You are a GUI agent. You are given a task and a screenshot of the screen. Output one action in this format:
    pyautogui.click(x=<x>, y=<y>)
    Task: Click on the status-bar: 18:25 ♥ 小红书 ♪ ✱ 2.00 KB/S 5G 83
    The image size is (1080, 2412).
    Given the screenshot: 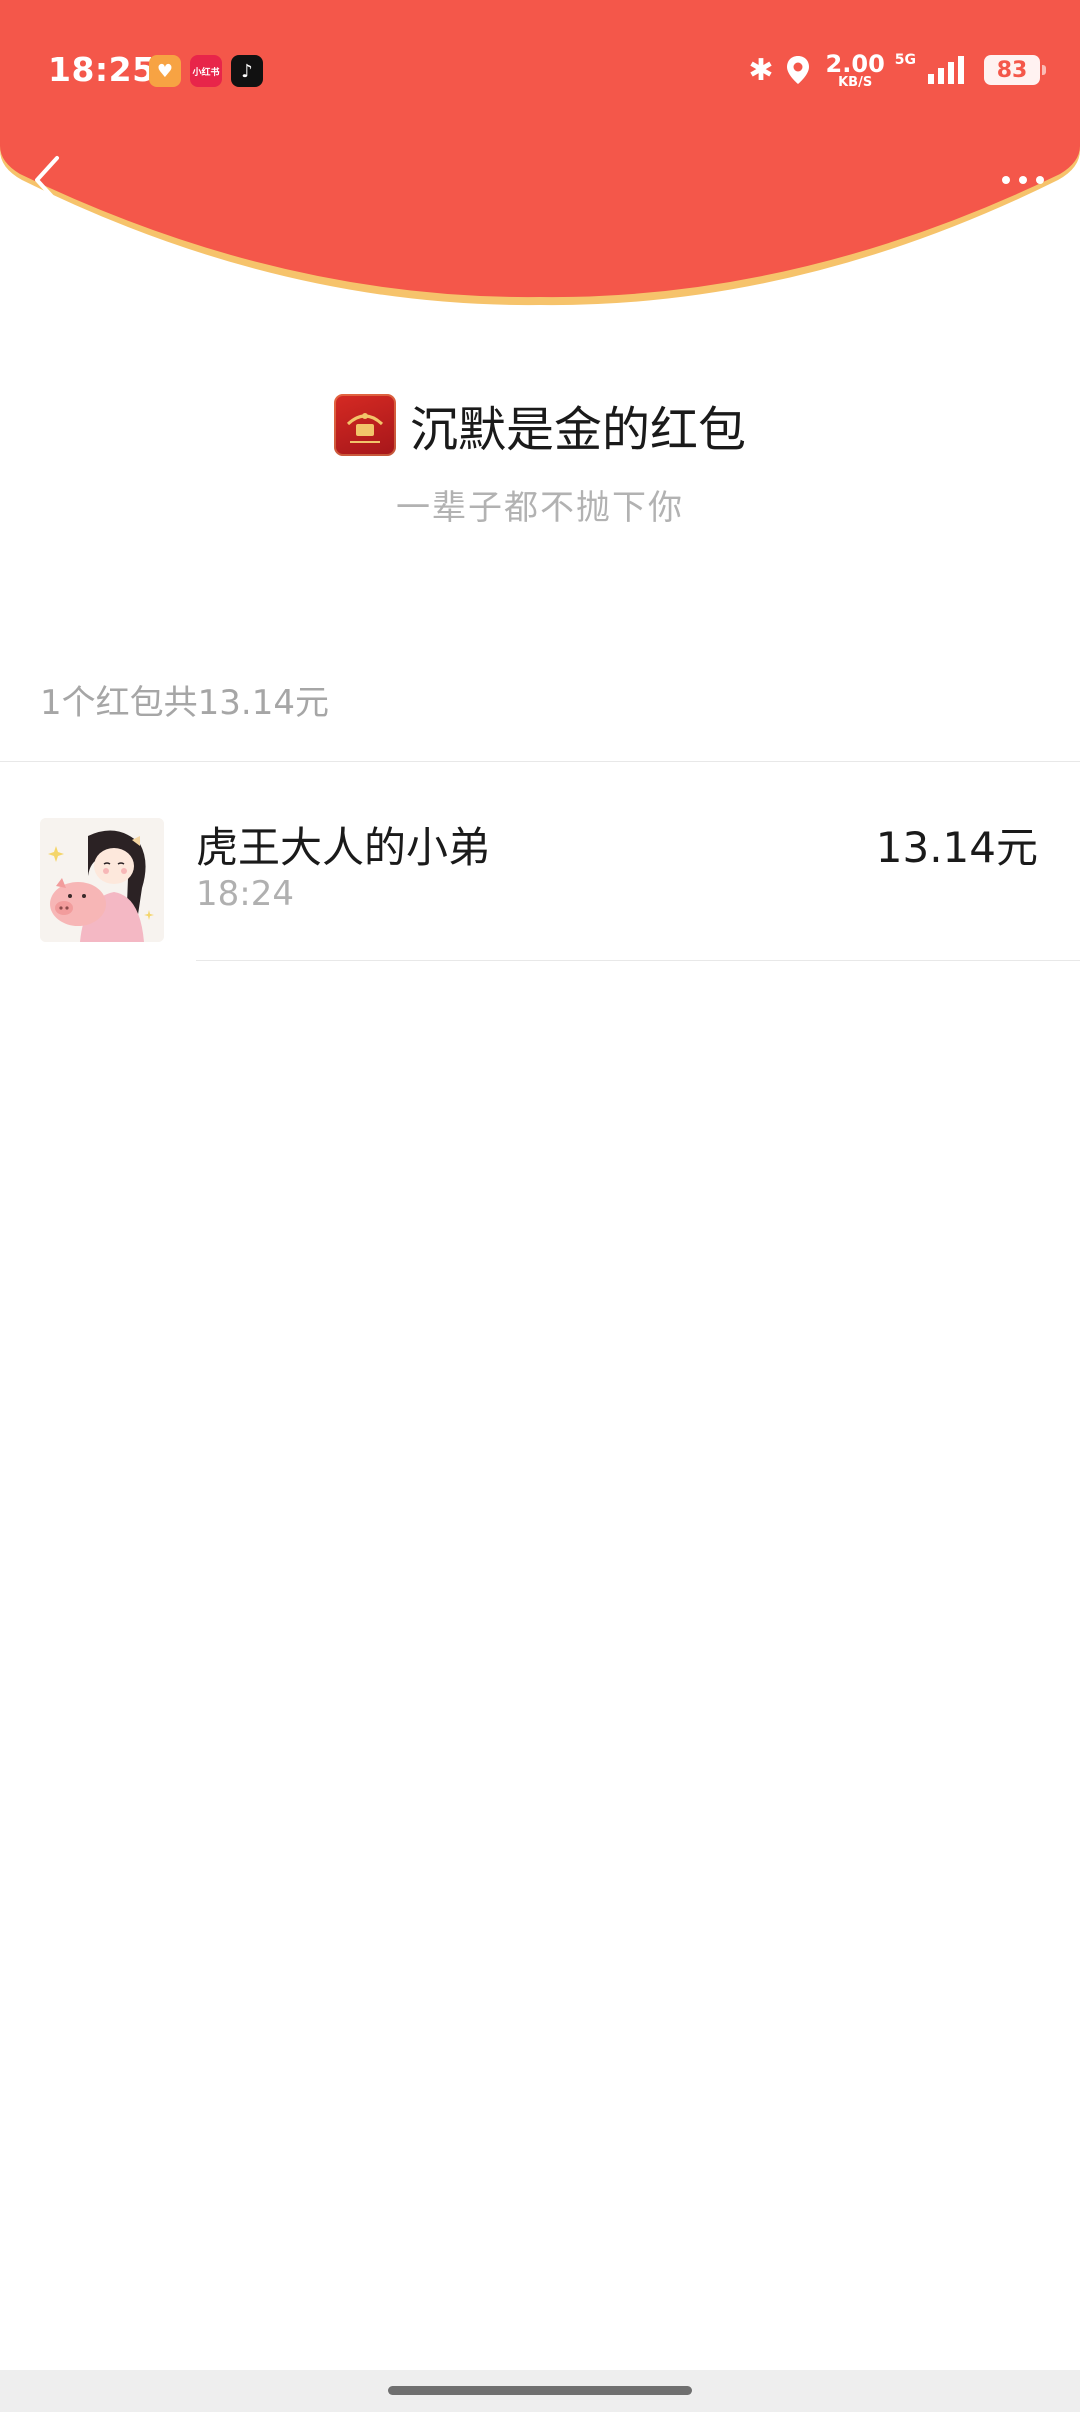 What is the action you would take?
    pyautogui.click(x=540, y=70)
    